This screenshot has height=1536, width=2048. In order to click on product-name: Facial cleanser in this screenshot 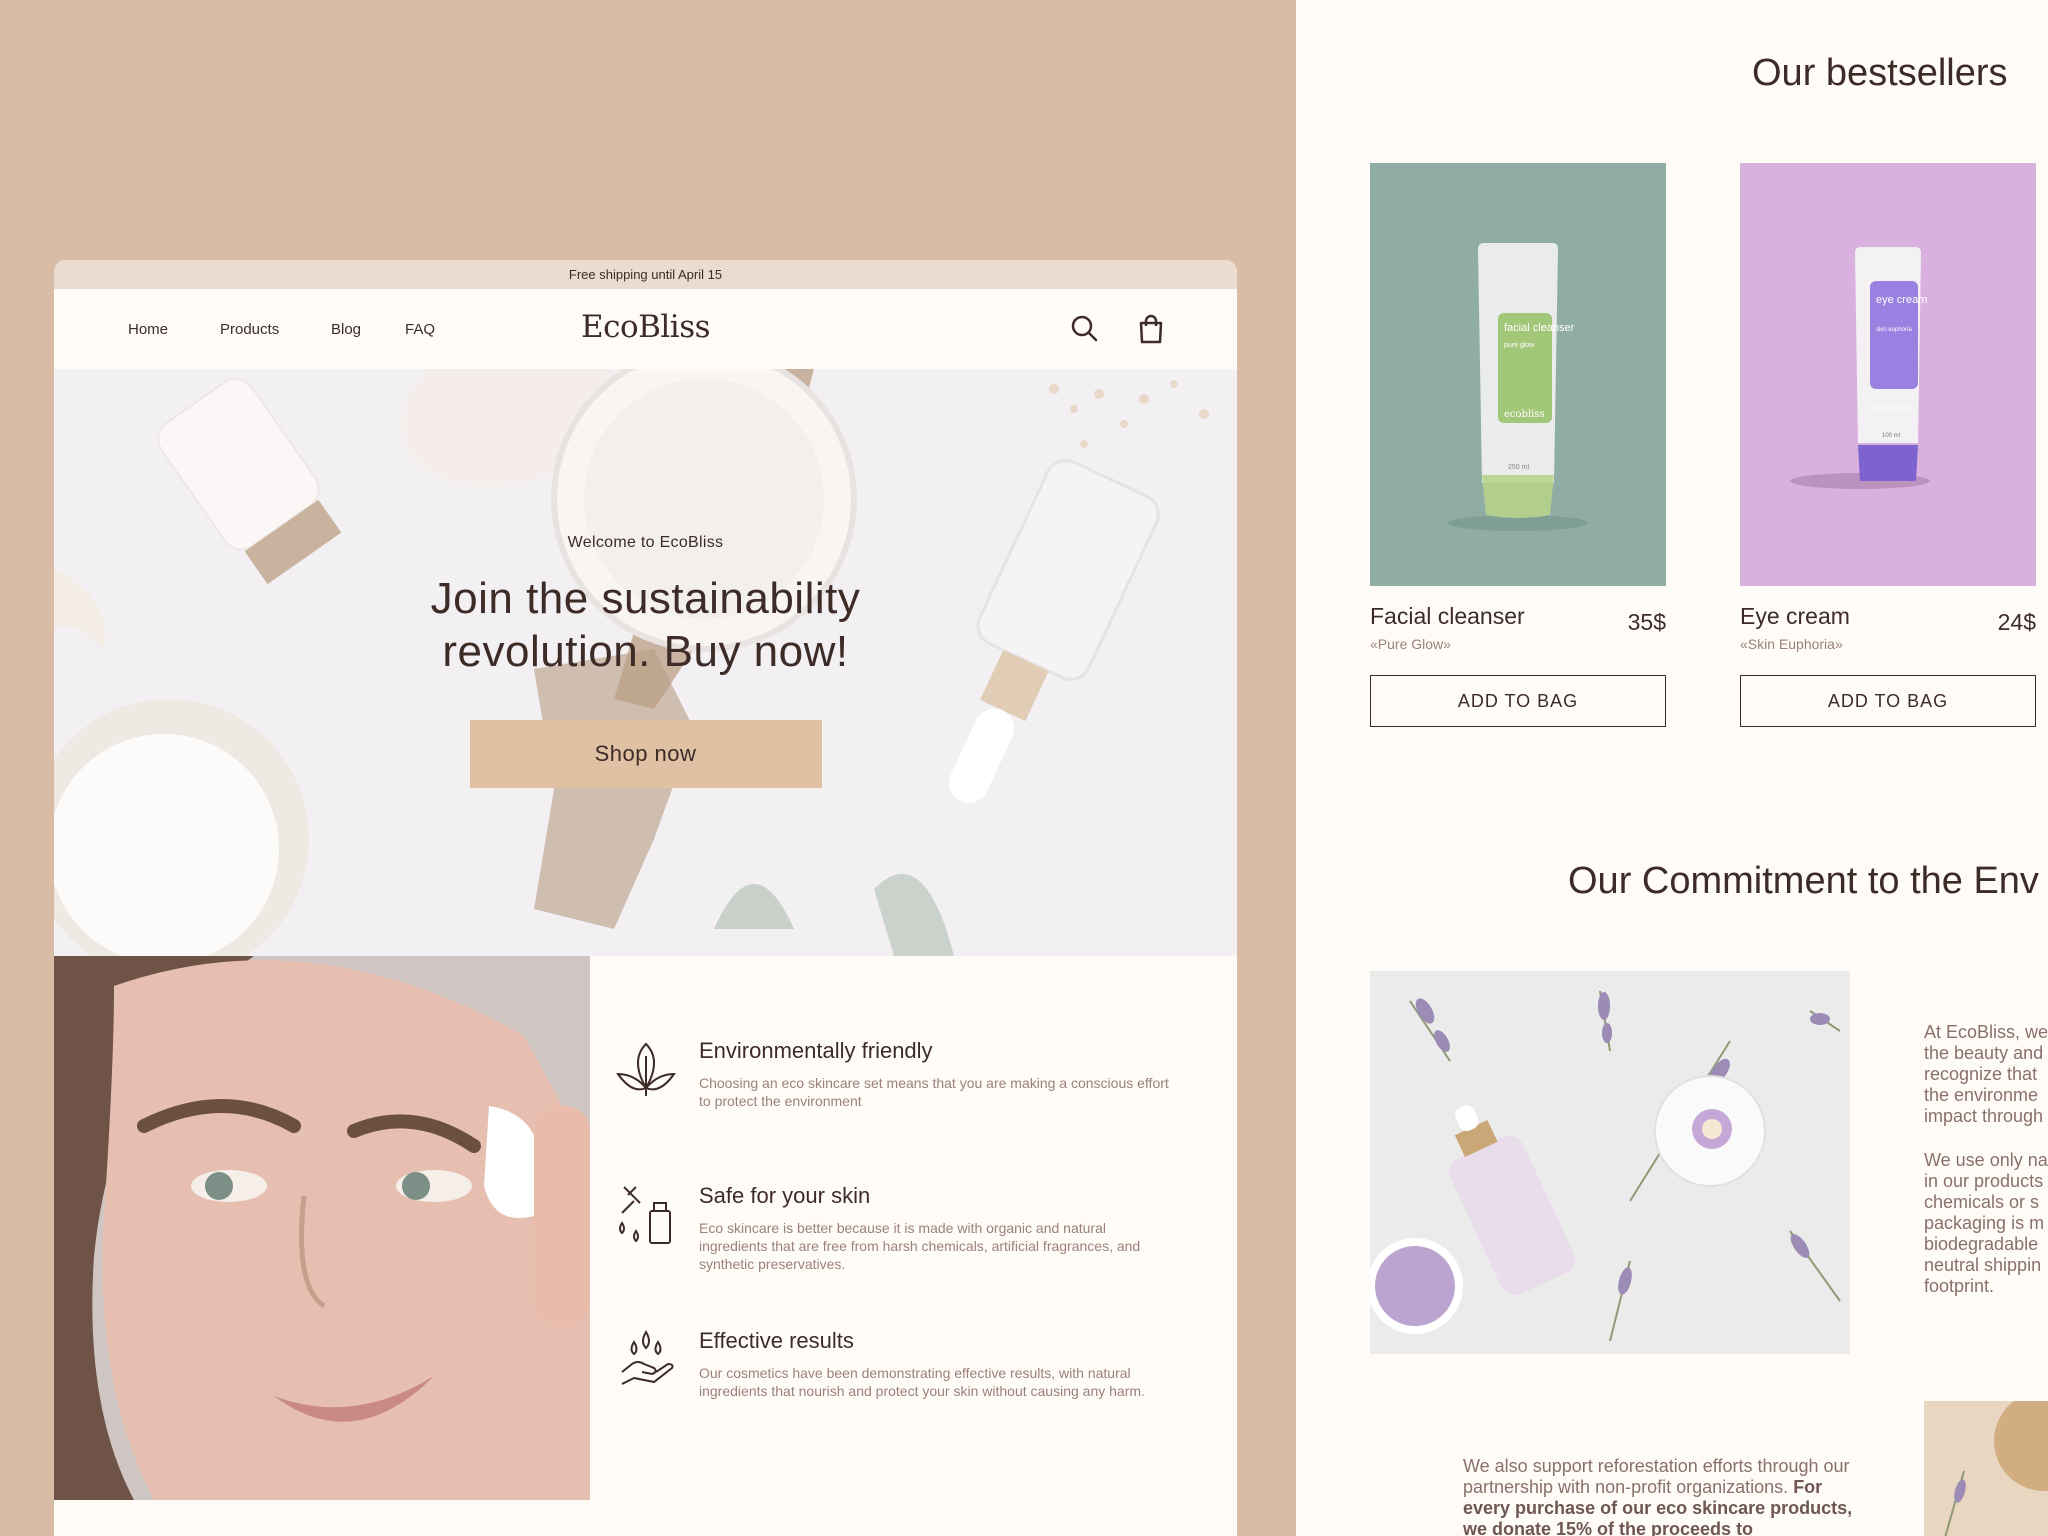, I will do `click(1447, 616)`.